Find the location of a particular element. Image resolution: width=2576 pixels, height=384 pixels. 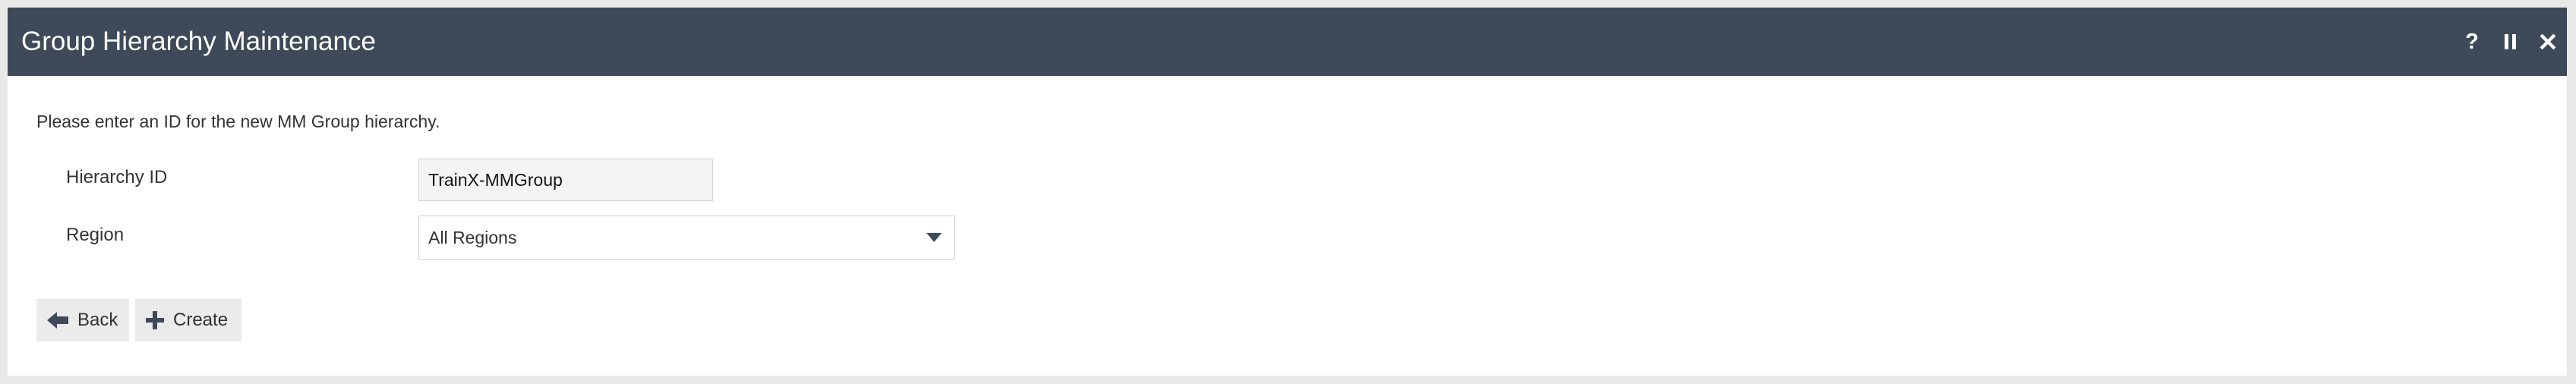

region-select: All Regions is located at coordinates (686, 238).